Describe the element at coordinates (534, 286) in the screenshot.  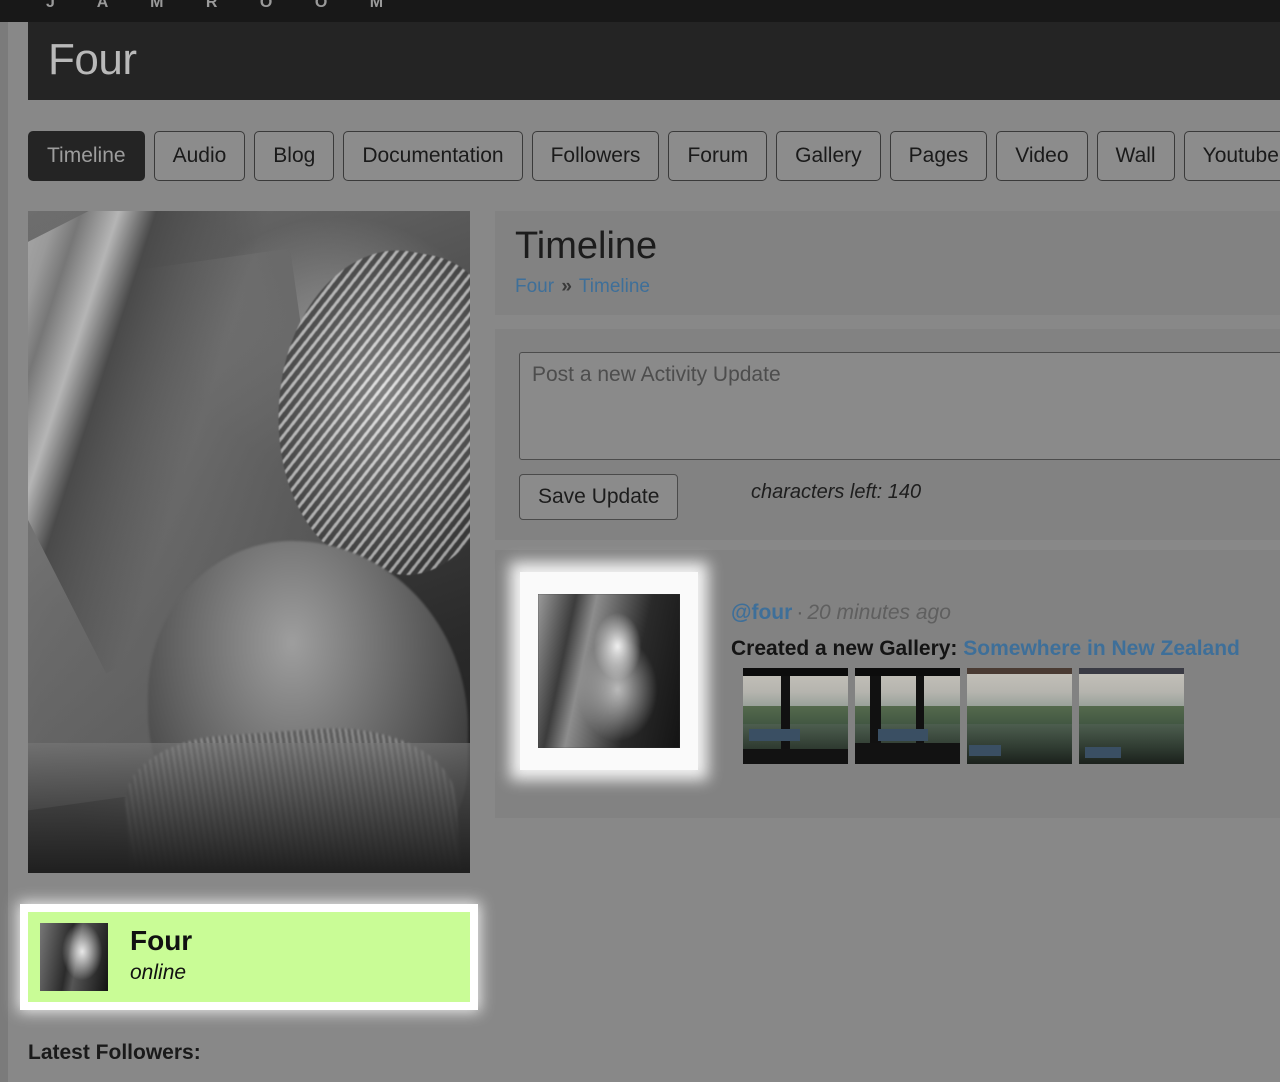
I see `breadcrumb-root-link: Four` at that location.